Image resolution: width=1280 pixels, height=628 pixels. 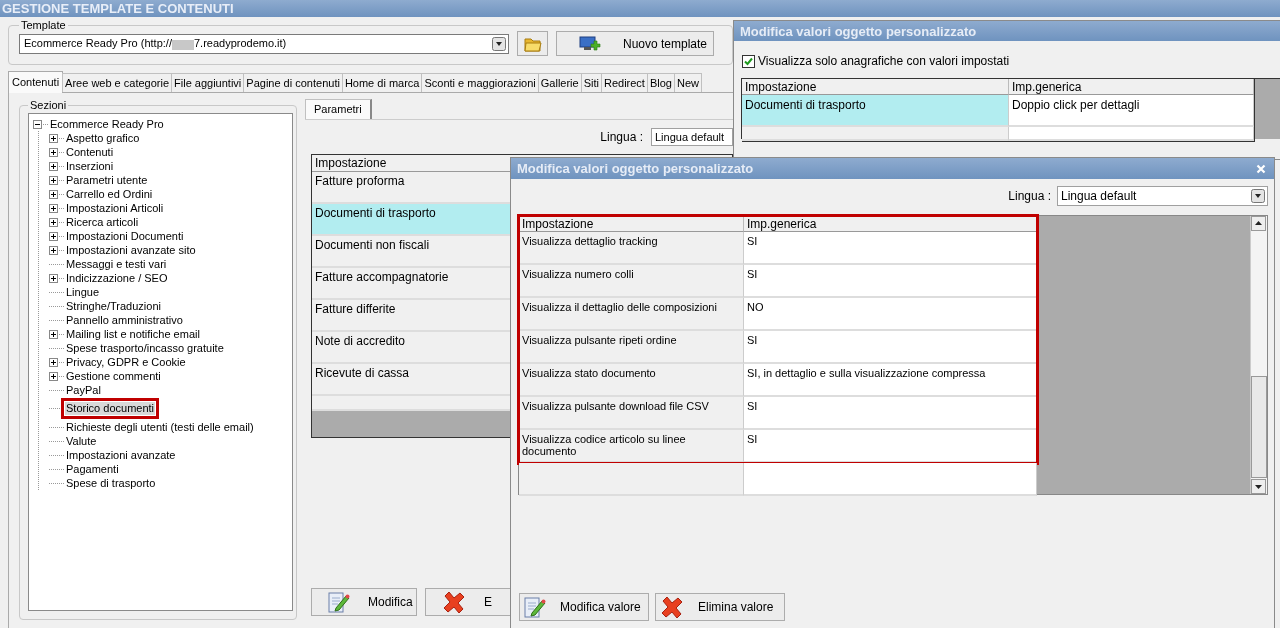 What do you see at coordinates (43, 25) in the screenshot?
I see `template-label: Template` at bounding box center [43, 25].